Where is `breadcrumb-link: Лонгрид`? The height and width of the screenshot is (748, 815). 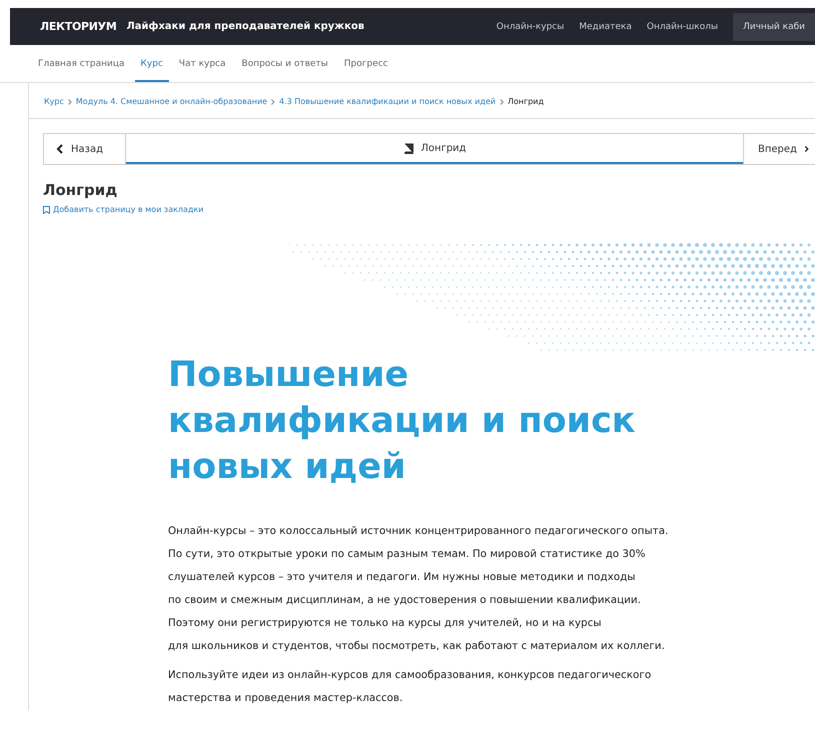 breadcrumb-link: Лонгрид is located at coordinates (526, 101).